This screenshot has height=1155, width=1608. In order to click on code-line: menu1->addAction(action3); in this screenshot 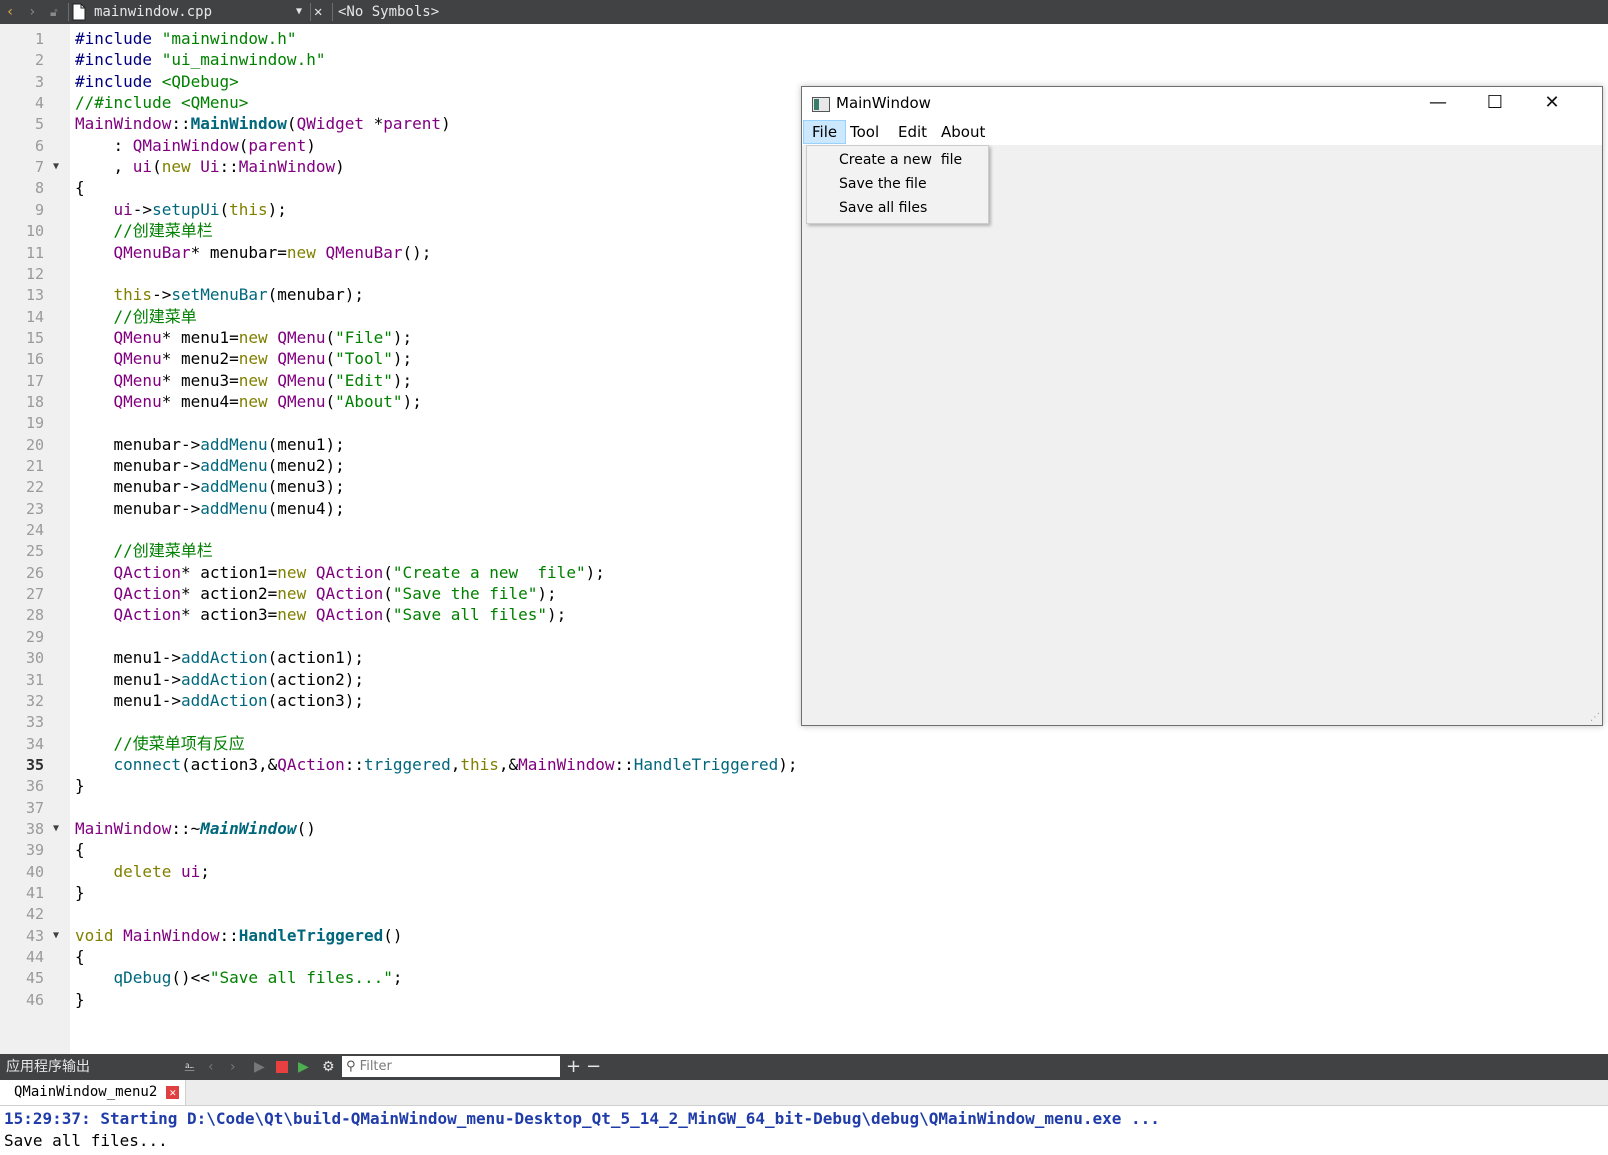, I will do `click(219, 700)`.